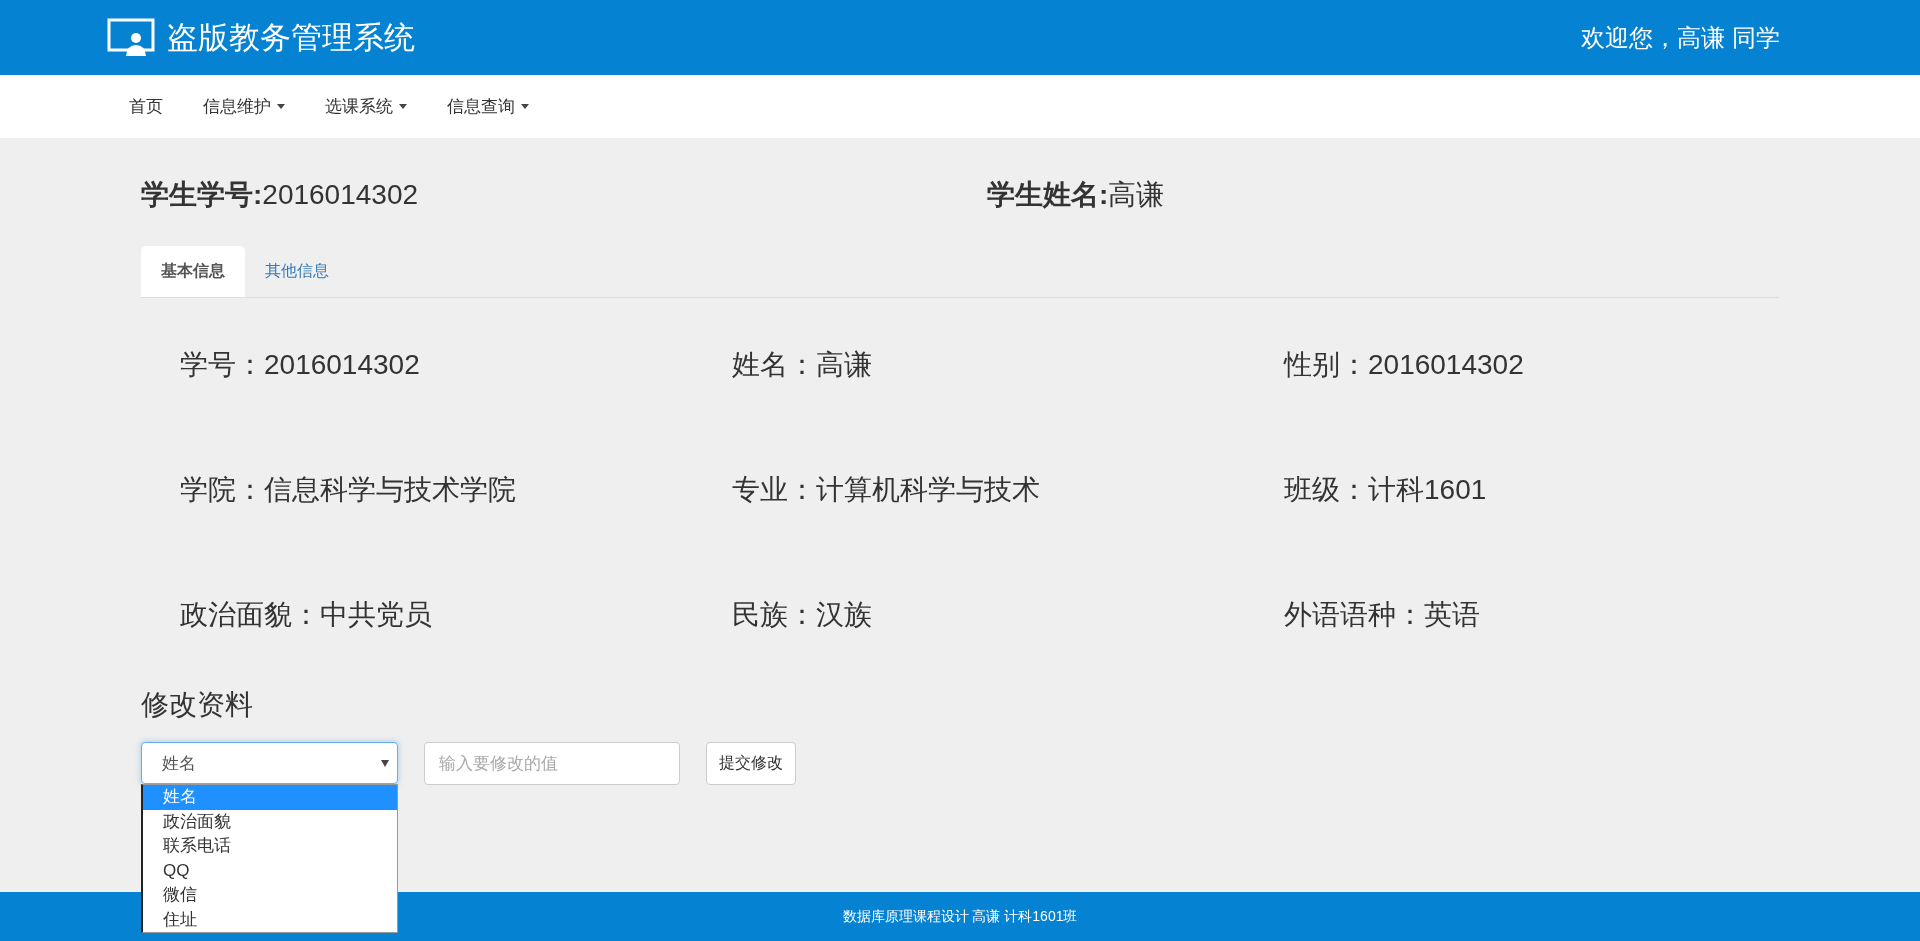 This screenshot has height=941, width=1920. Describe the element at coordinates (280, 195) in the screenshot. I see `summary-text: 学生学号:2016014302` at that location.